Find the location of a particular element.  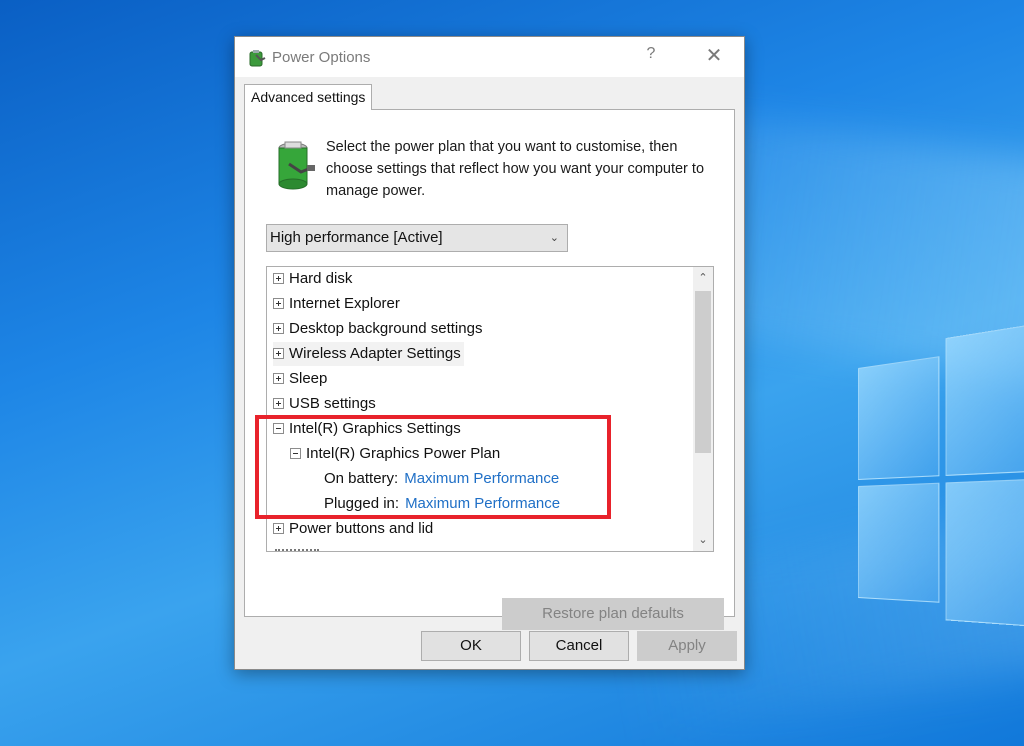

tree-item-internet-explorer: Internet Explorer is located at coordinates (336, 304).